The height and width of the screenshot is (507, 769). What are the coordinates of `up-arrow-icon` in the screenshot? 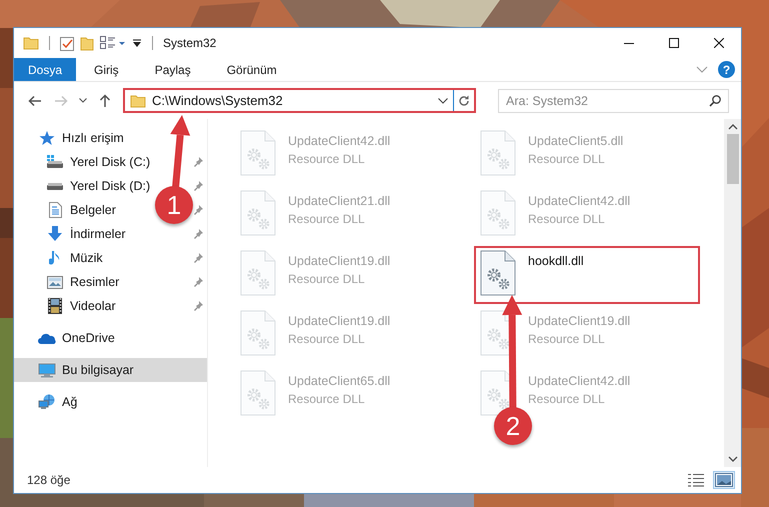 It's located at (105, 101).